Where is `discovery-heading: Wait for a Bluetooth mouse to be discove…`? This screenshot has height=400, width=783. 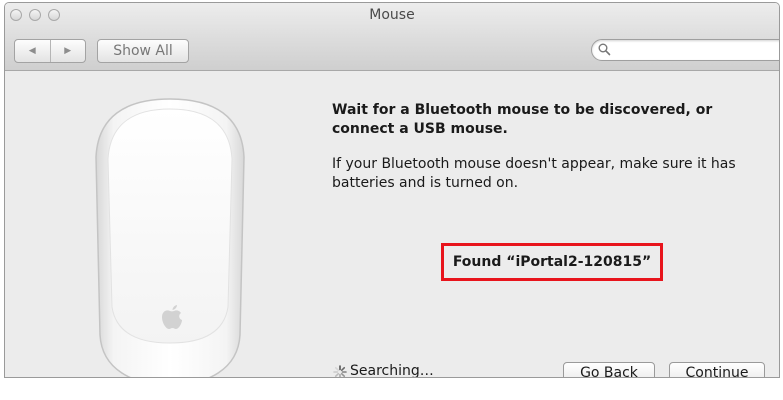
discovery-heading: Wait for a Bluetooth mouse to be discove… is located at coordinates (522, 119).